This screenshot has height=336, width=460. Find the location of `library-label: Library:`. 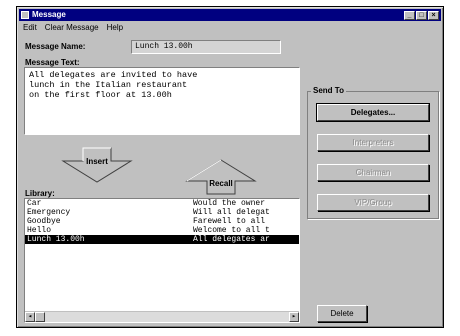

library-label: Library: is located at coordinates (40, 193).